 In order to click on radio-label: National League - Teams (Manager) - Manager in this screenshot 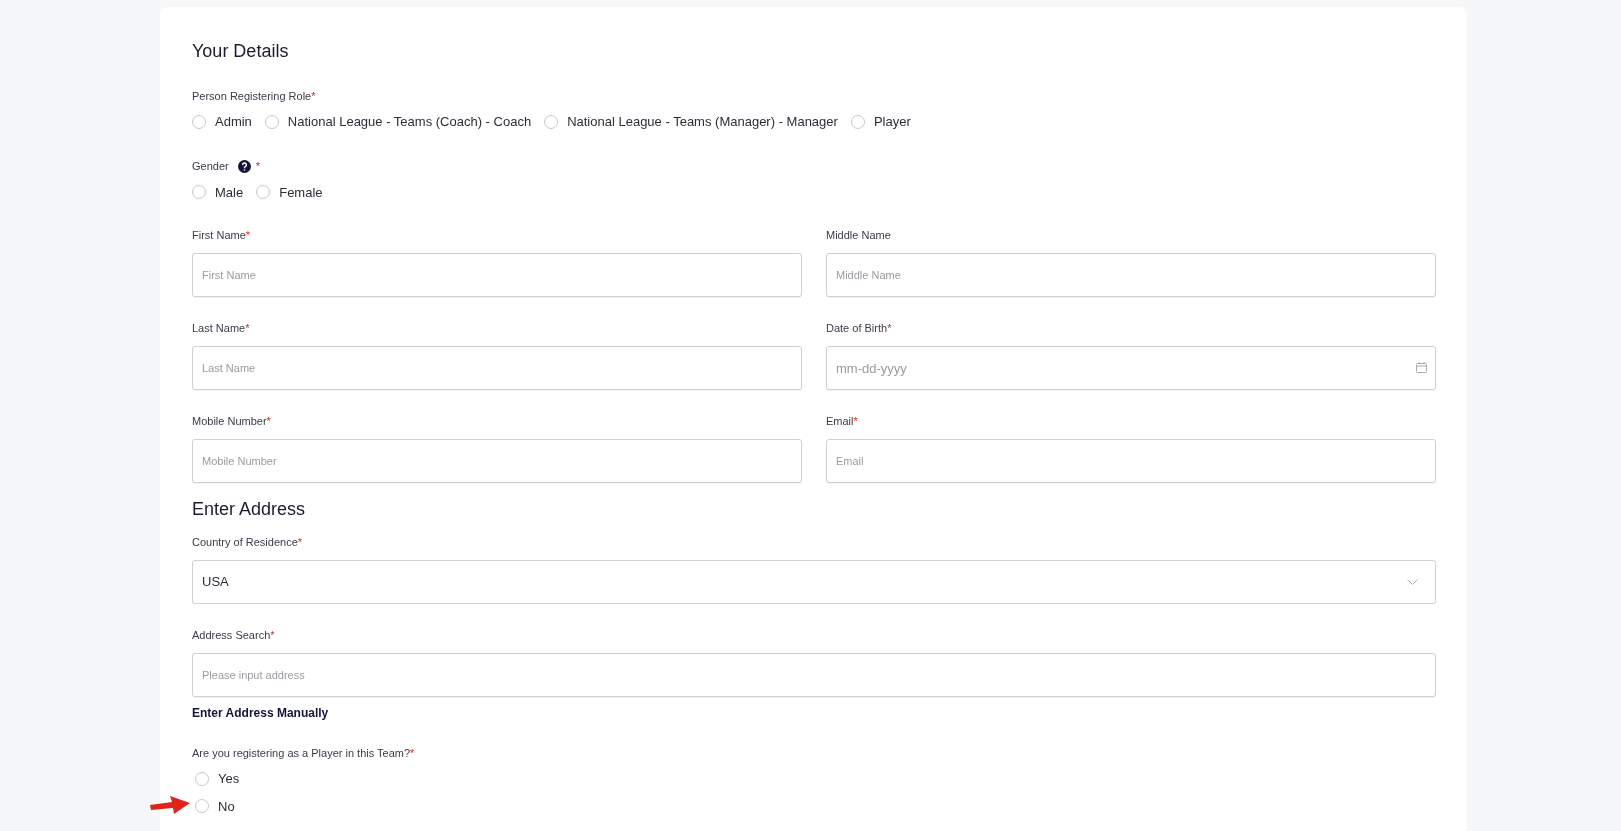, I will do `click(702, 122)`.